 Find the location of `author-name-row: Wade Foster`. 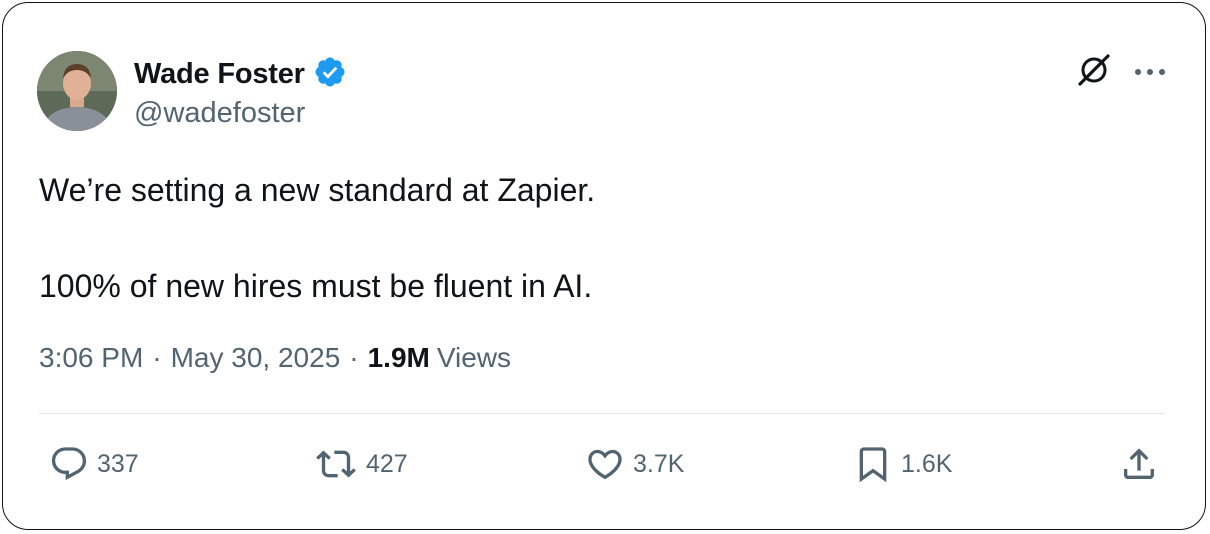

author-name-row: Wade Foster is located at coordinates (240, 74).